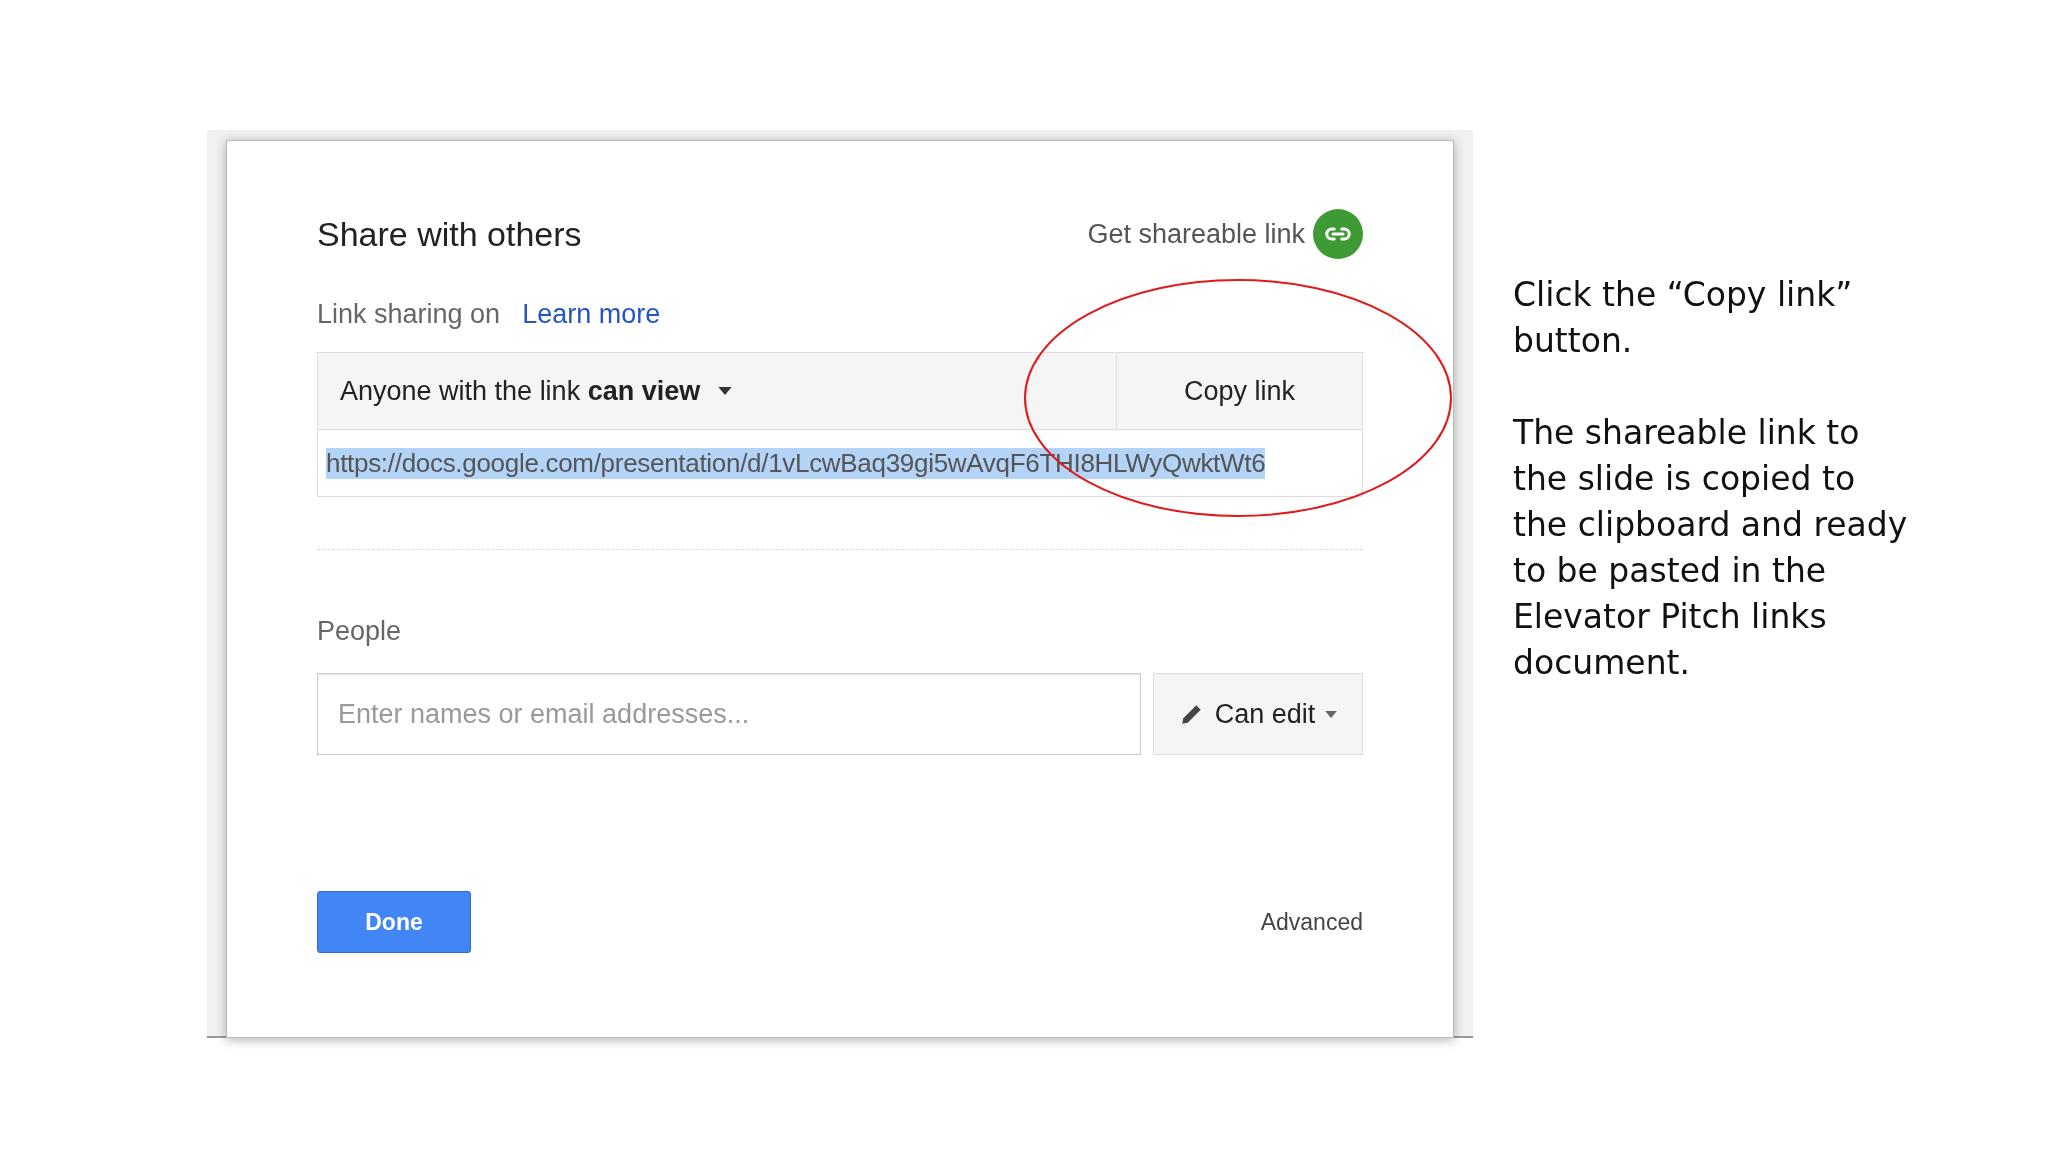 The height and width of the screenshot is (1152, 2048). I want to click on permission-dropdown: Can edit, so click(1258, 714).